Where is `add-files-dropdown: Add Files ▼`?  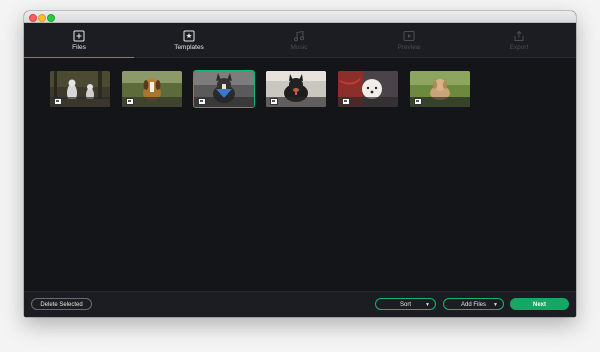
add-files-dropdown: Add Files ▼ is located at coordinates (473, 304).